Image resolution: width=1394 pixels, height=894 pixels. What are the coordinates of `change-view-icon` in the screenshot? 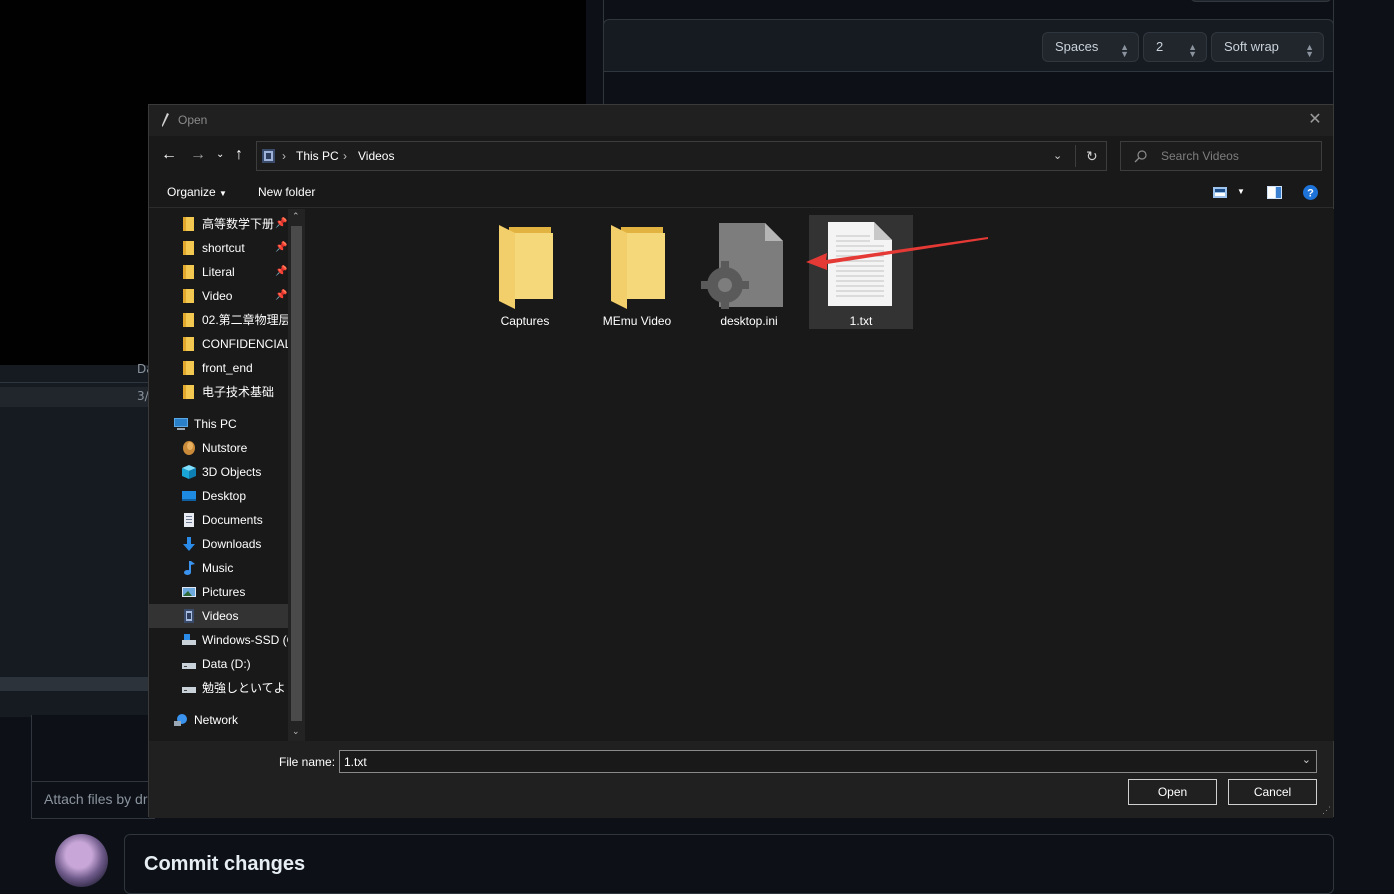 It's located at (1220, 192).